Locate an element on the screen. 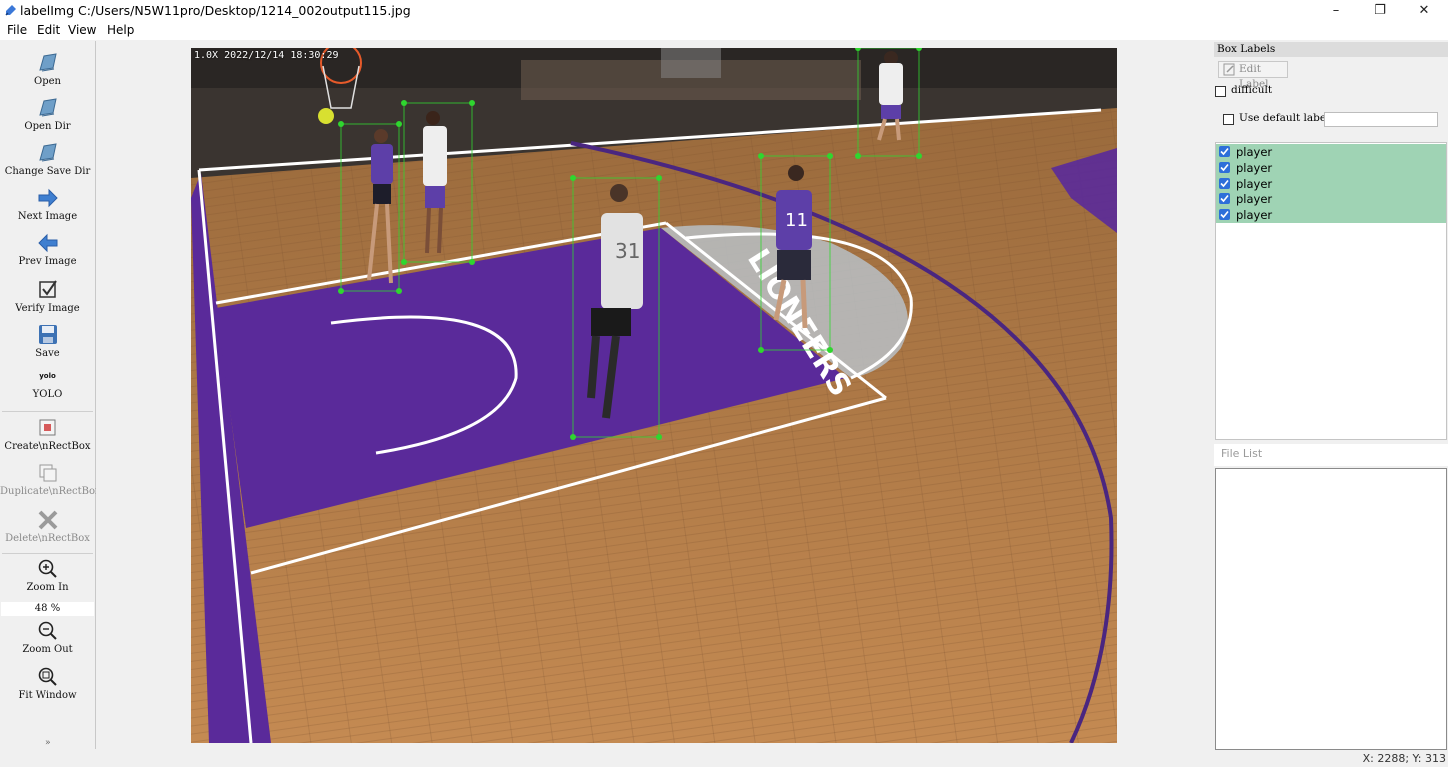 This screenshot has height=767, width=1448. box-label-list: player player player player player is located at coordinates (1331, 291).